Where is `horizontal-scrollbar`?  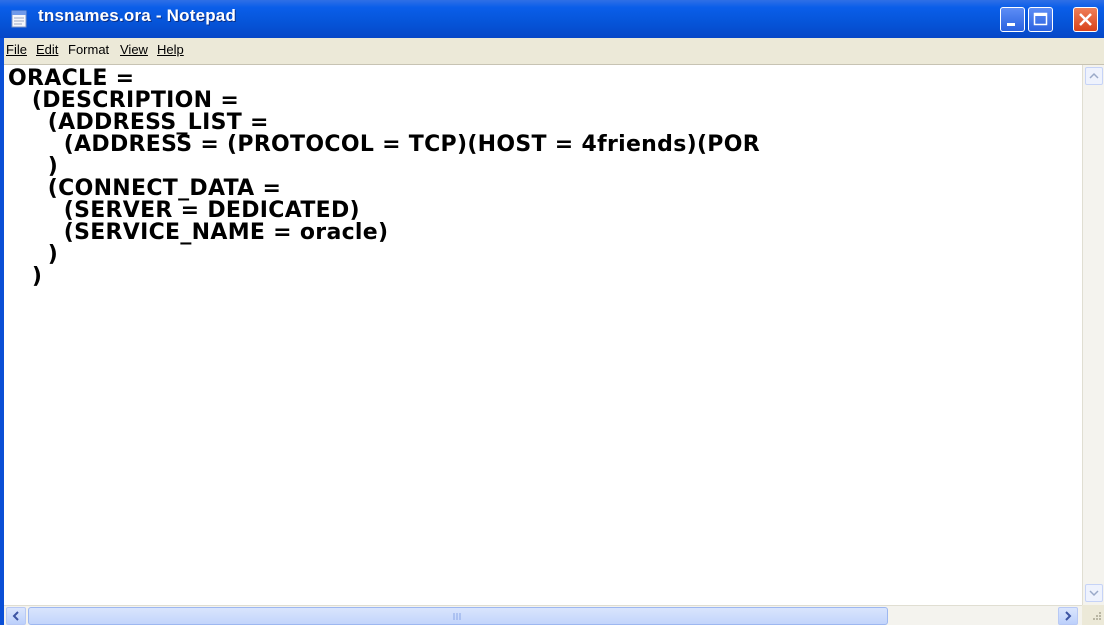 horizontal-scrollbar is located at coordinates (543, 615).